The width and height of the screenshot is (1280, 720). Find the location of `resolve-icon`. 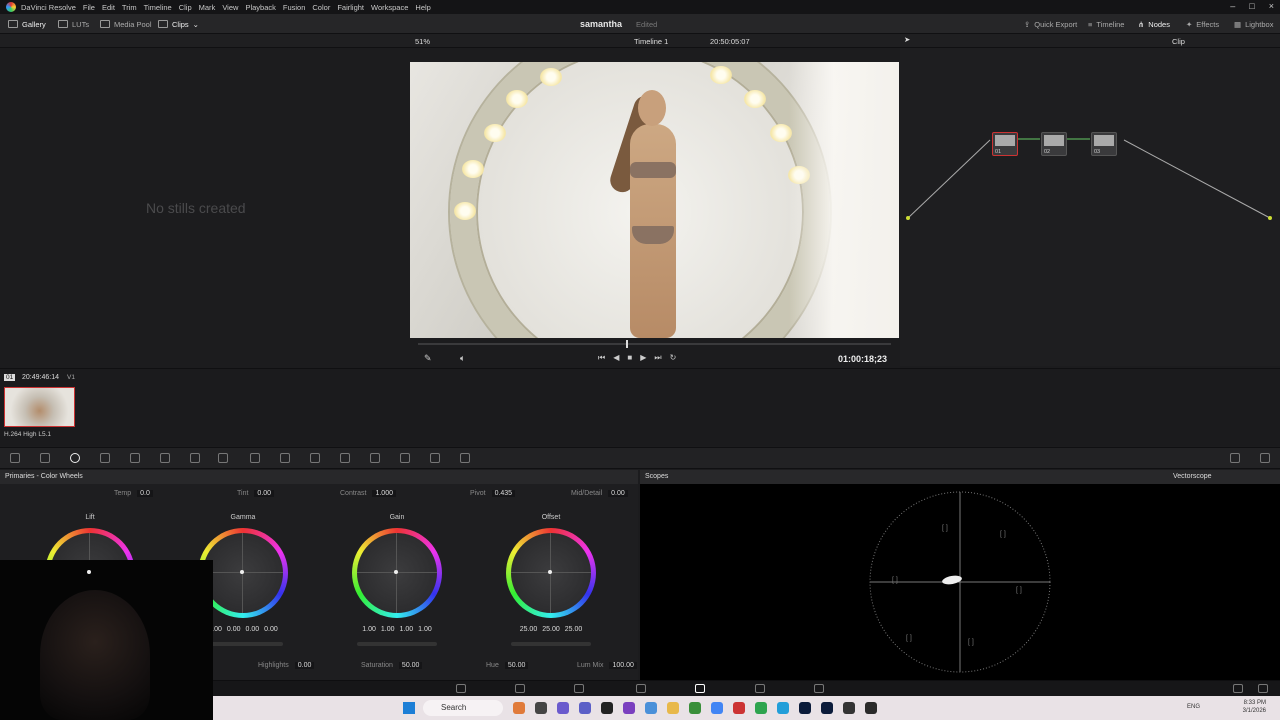

resolve-icon is located at coordinates (871, 708).